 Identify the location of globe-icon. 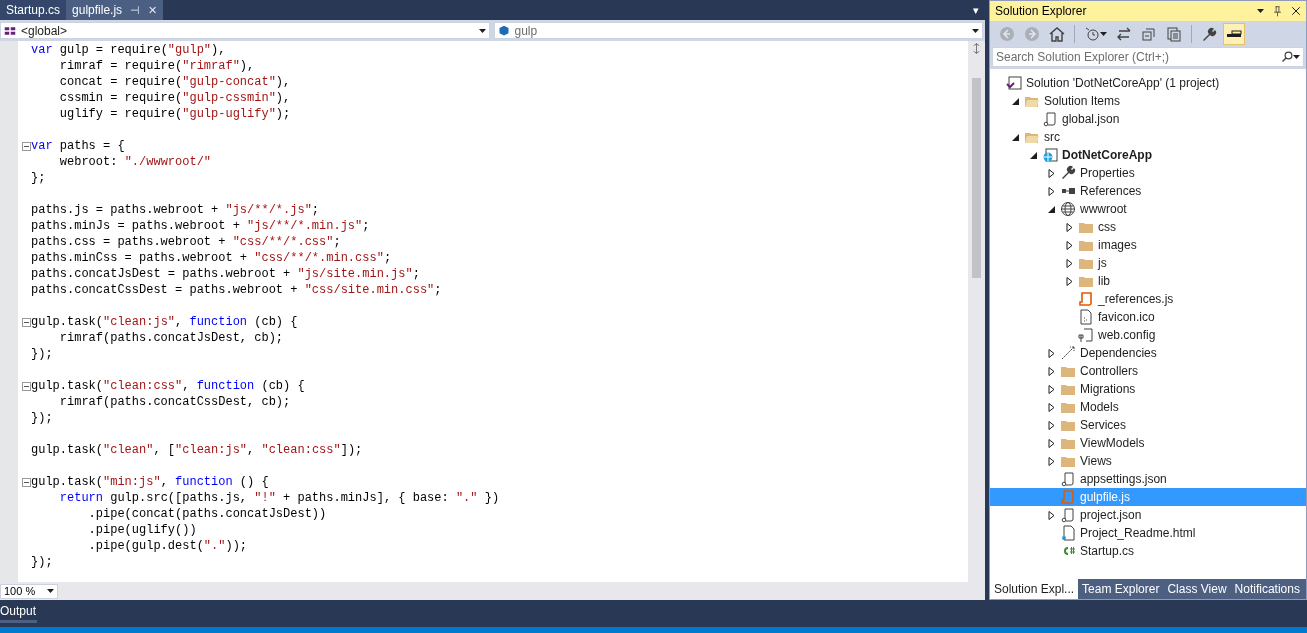
(1050, 155).